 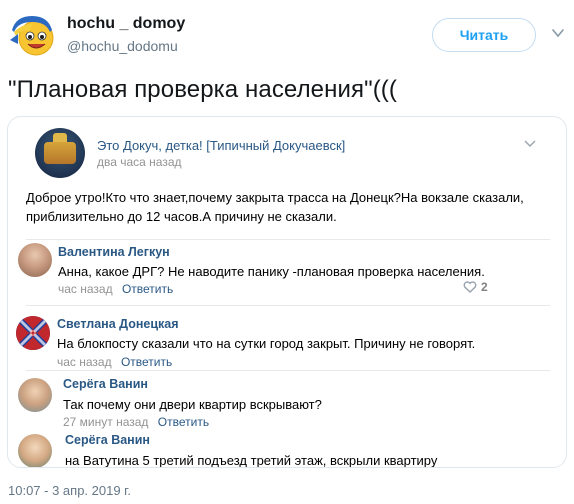 I want to click on comment-meta: 27 минут назад Ответить, so click(x=136, y=422).